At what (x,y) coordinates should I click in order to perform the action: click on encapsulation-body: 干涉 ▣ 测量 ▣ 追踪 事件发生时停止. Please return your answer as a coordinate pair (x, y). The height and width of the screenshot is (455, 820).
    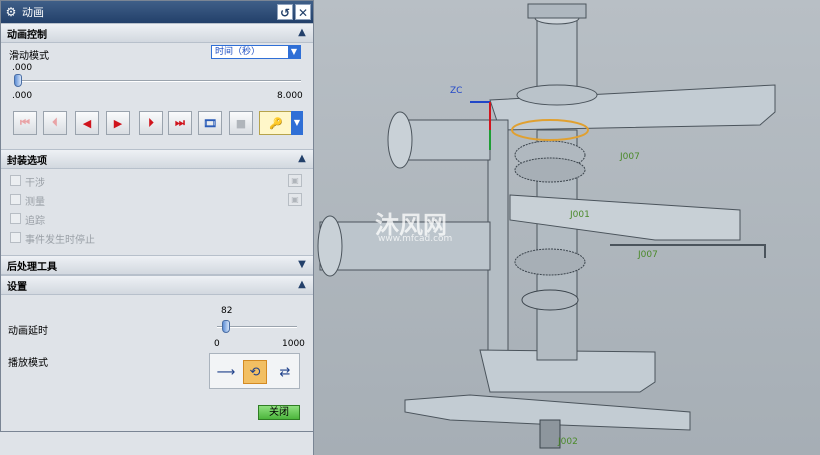
    Looking at the image, I should click on (157, 212).